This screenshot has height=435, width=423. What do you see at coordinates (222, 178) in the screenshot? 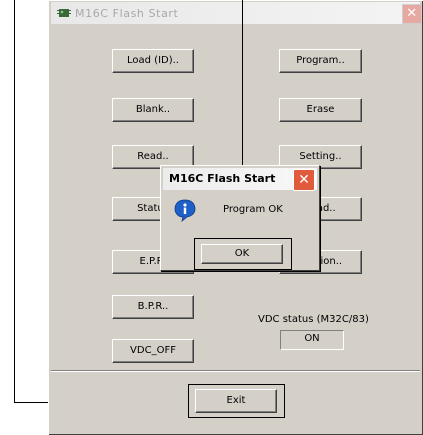
I see `dialog-title: M16C Flash Start` at bounding box center [222, 178].